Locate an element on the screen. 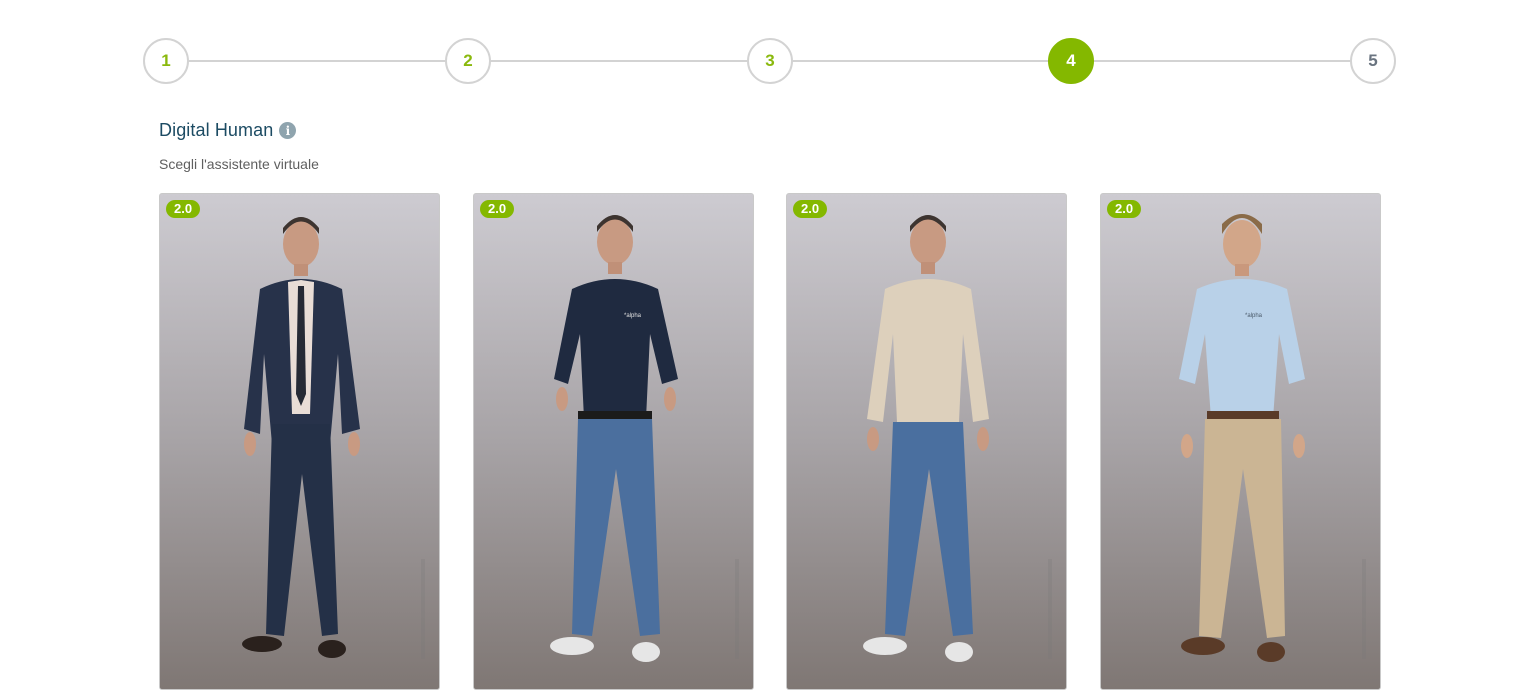 Image resolution: width=1540 pixels, height=699 pixels. avatar-card-suit: 2.0 is located at coordinates (299, 441).